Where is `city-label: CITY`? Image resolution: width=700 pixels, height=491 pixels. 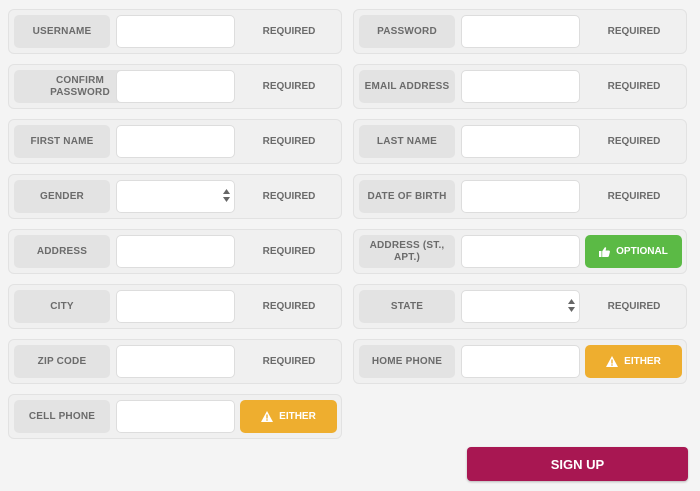
city-label: CITY is located at coordinates (62, 306).